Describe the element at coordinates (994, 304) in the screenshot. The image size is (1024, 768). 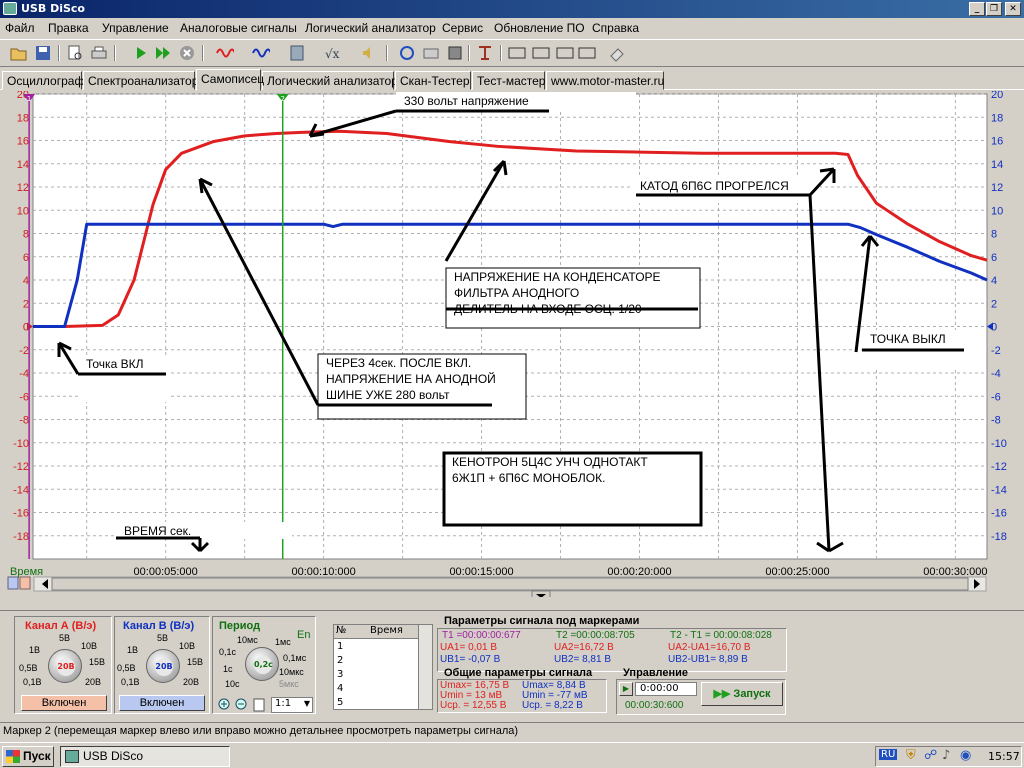
I see `y-tick-label-b: 2` at that location.